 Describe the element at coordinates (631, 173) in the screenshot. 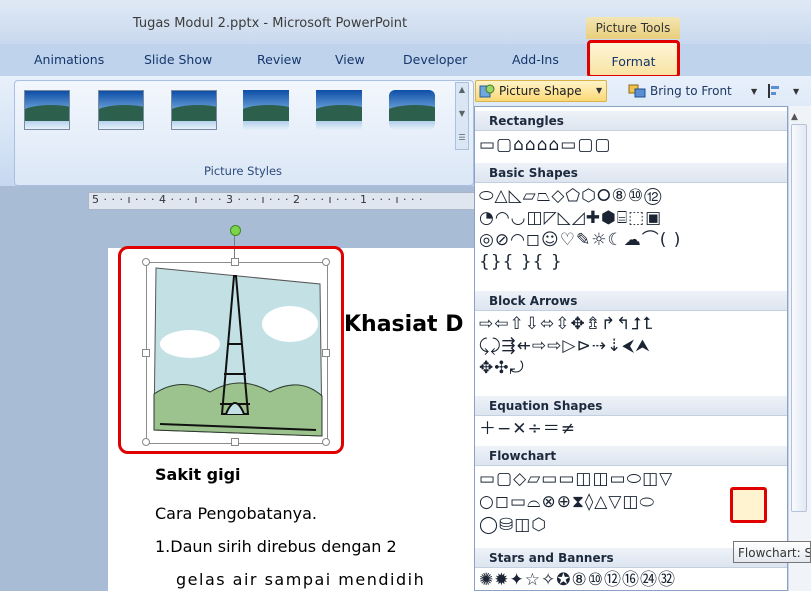

I see `section-basic-shapes: Basic Shapes` at that location.